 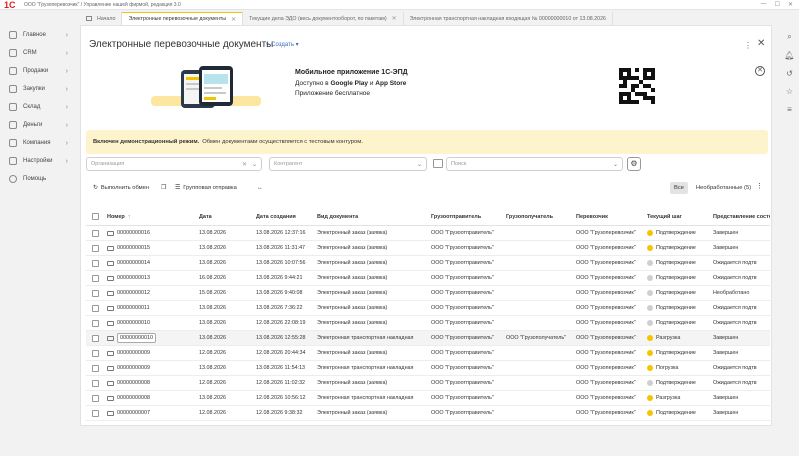 I want to click on sidebar-item-sales: Продажи ›, so click(x=40, y=71).